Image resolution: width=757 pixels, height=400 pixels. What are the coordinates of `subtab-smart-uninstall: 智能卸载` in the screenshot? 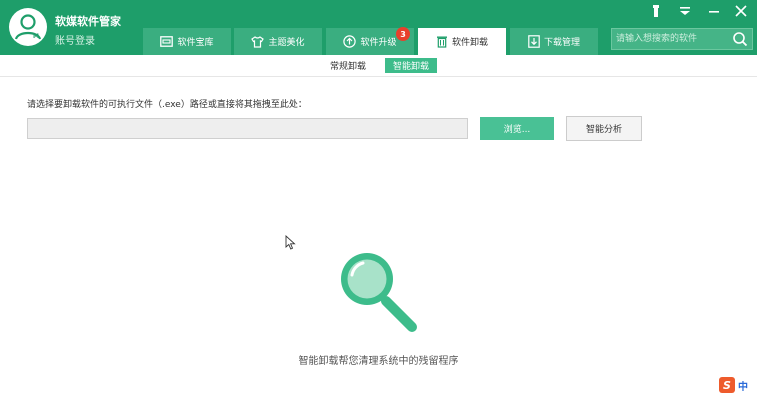 It's located at (411, 65).